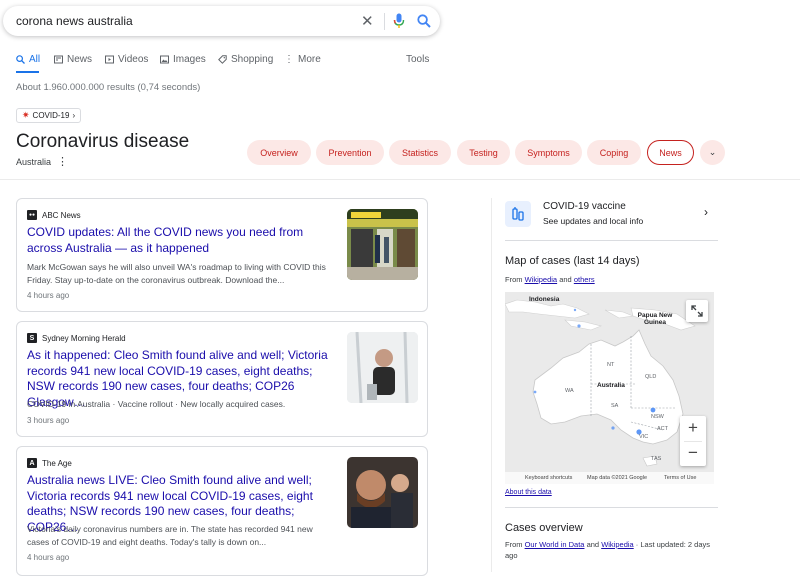 Image resolution: width=800 pixels, height=576 pixels. What do you see at coordinates (572, 261) in the screenshot?
I see `map-title: Map of cases (last 14 days)` at bounding box center [572, 261].